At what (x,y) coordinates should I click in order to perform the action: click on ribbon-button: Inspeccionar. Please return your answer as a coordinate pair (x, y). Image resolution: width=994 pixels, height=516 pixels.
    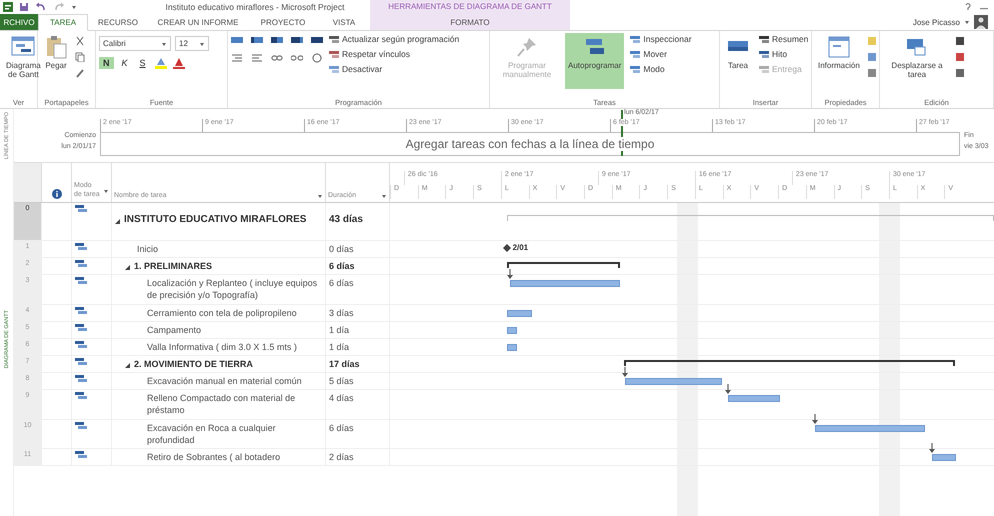
    Looking at the image, I should click on (661, 39).